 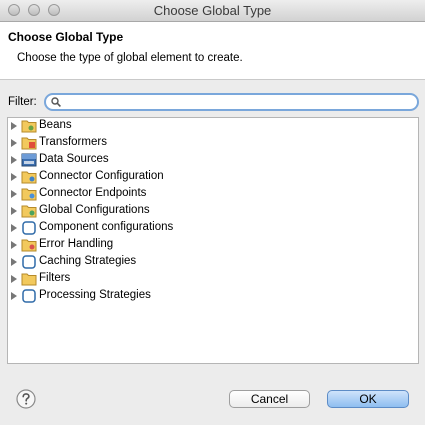 What do you see at coordinates (269, 399) in the screenshot?
I see `cancel-button: Cancel` at bounding box center [269, 399].